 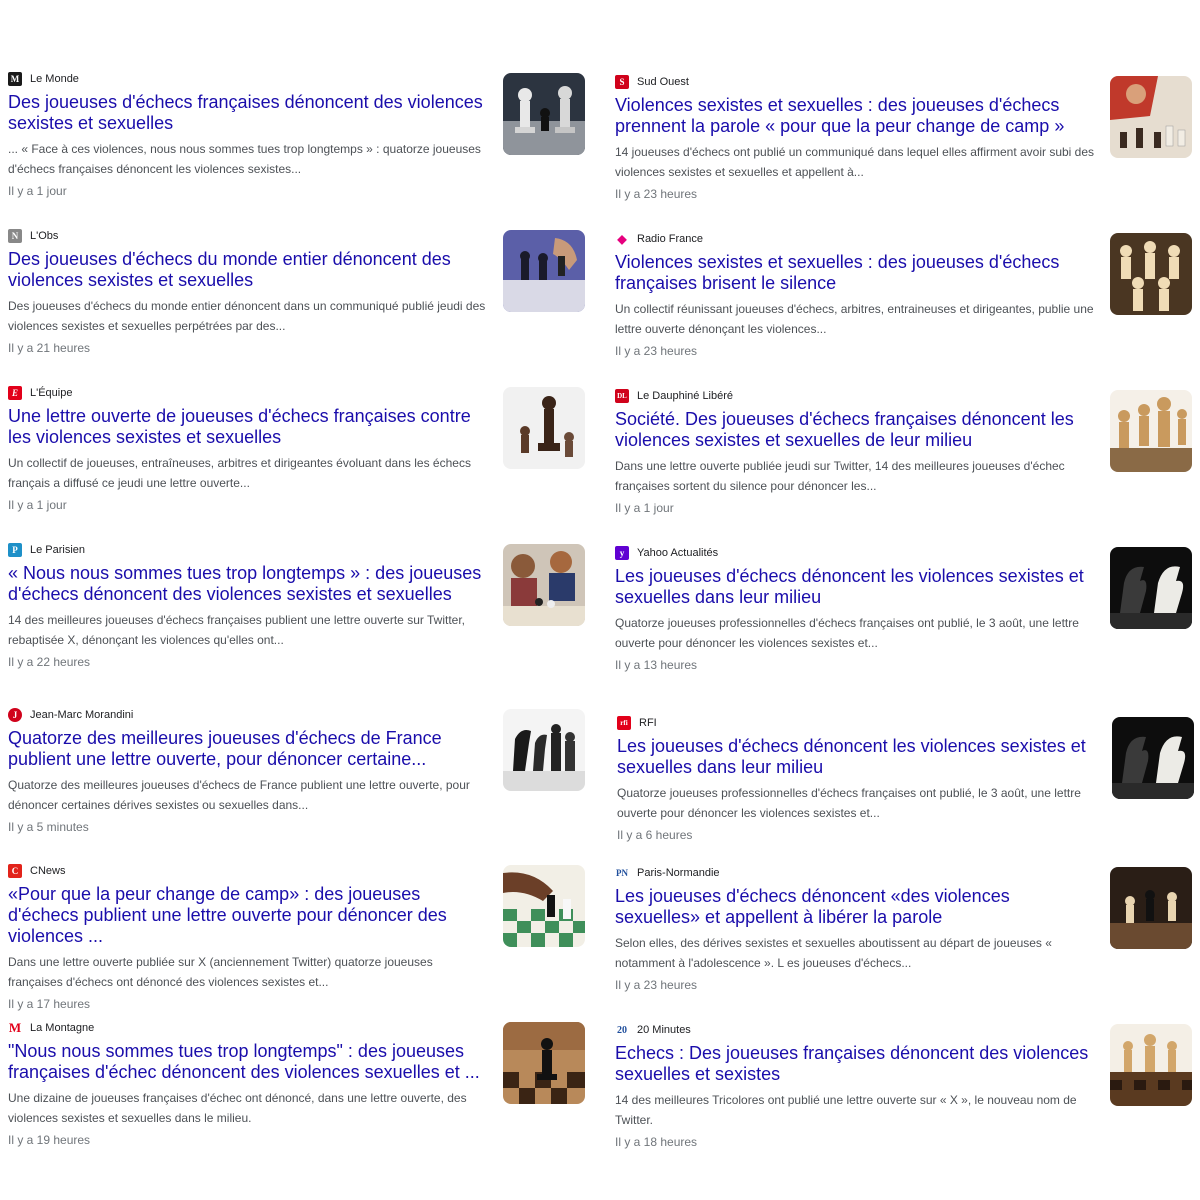 What do you see at coordinates (857, 82) in the screenshot?
I see `source-row: S Sud Ouest` at bounding box center [857, 82].